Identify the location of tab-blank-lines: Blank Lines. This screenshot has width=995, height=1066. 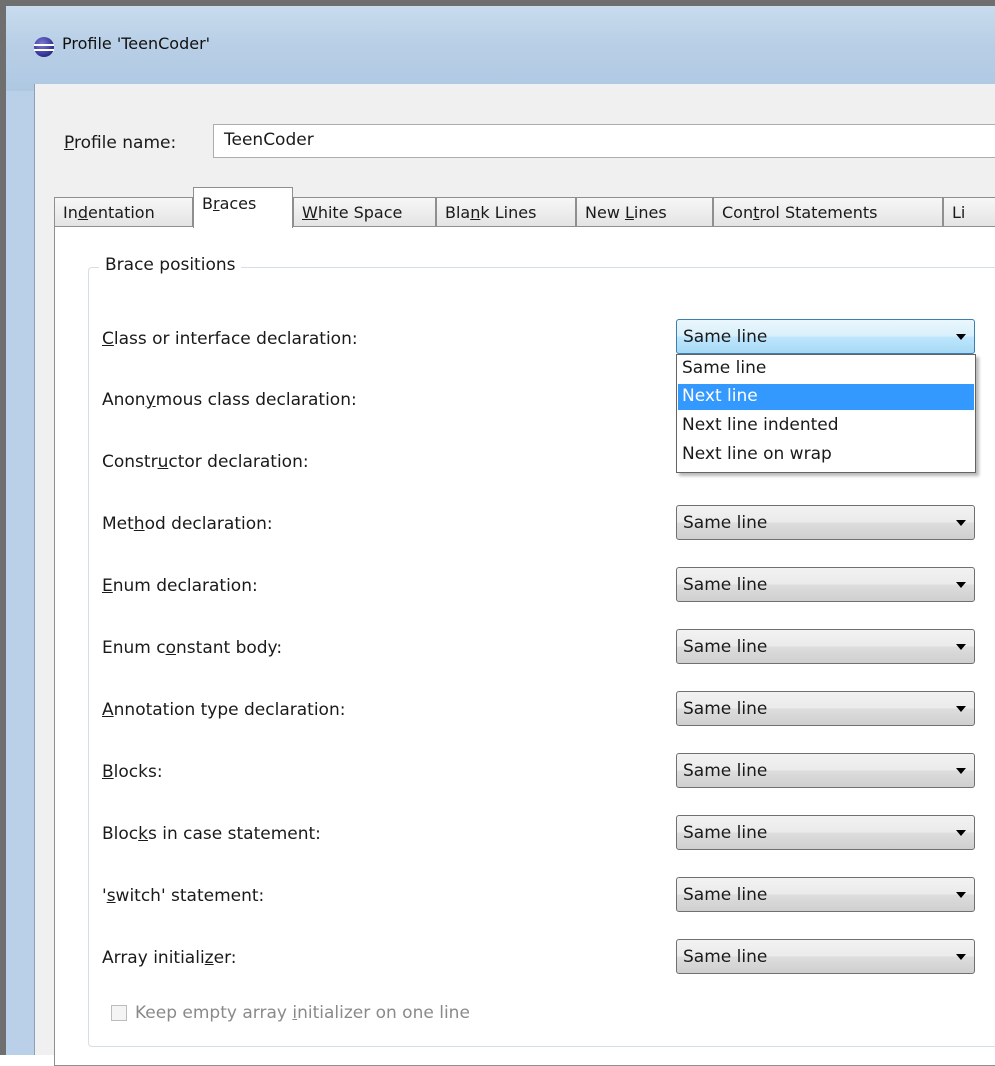
(506, 212).